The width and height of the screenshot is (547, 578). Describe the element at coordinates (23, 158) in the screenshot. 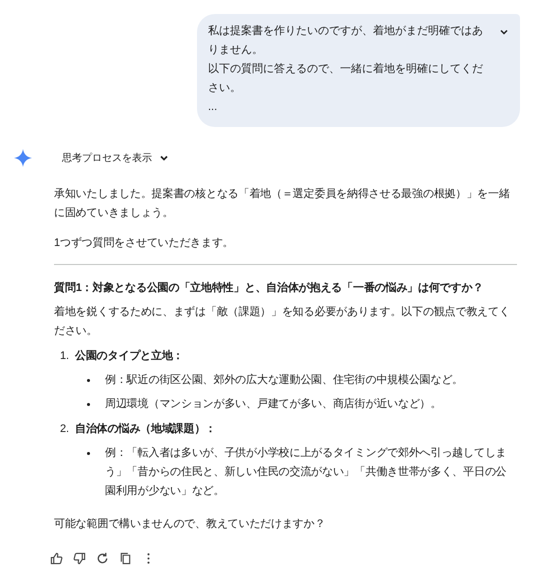

I see `sparkle-icon` at that location.